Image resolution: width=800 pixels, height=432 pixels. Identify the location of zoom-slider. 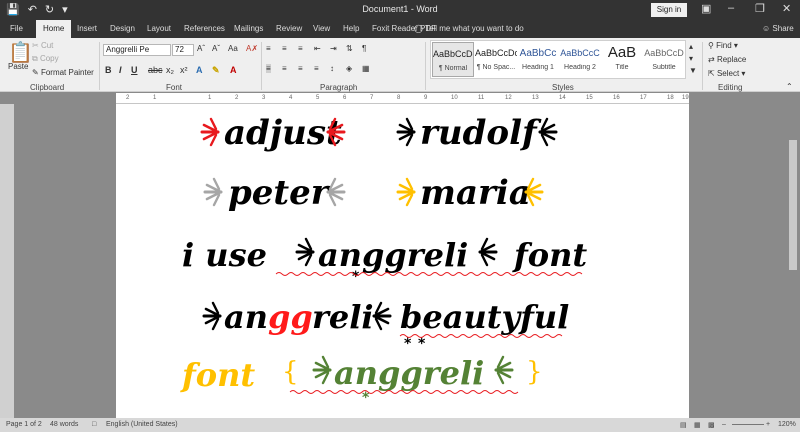
(748, 424).